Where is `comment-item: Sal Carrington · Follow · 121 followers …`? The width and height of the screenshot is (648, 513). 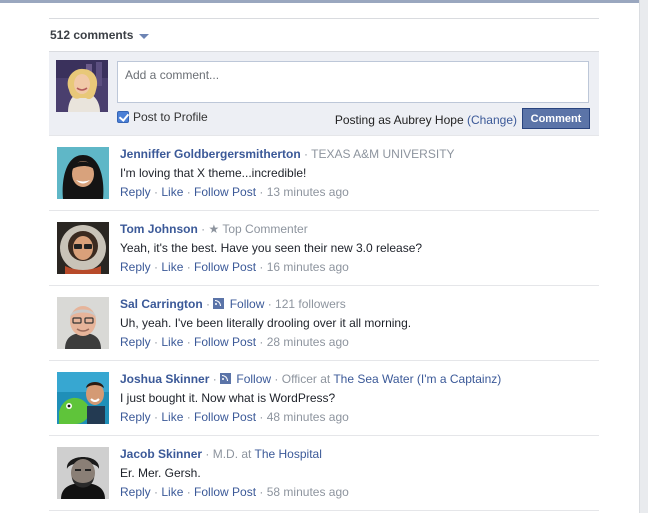
comment-item: Sal Carrington · Follow · 121 followers … is located at coordinates (324, 322).